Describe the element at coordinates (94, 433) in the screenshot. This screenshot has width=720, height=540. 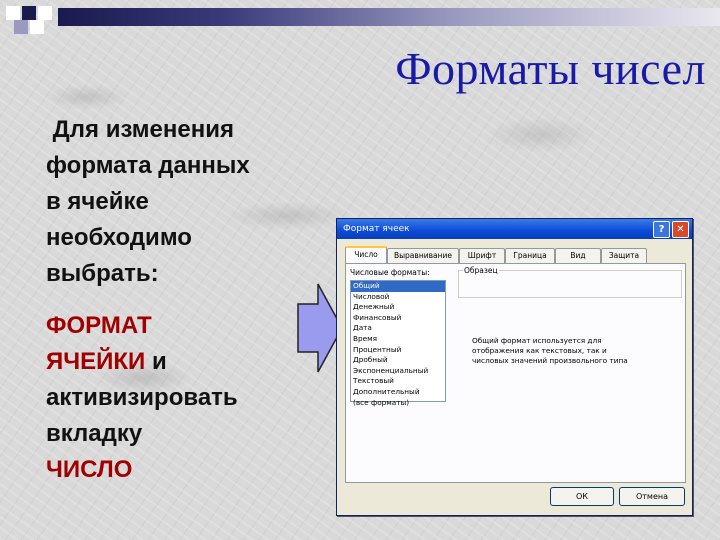
I see `body-line: вкладку` at that location.